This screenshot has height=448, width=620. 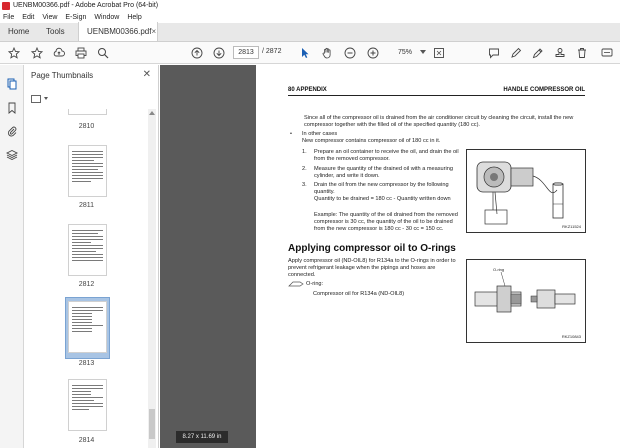 I want to click on search-icon, so click(x=103, y=53).